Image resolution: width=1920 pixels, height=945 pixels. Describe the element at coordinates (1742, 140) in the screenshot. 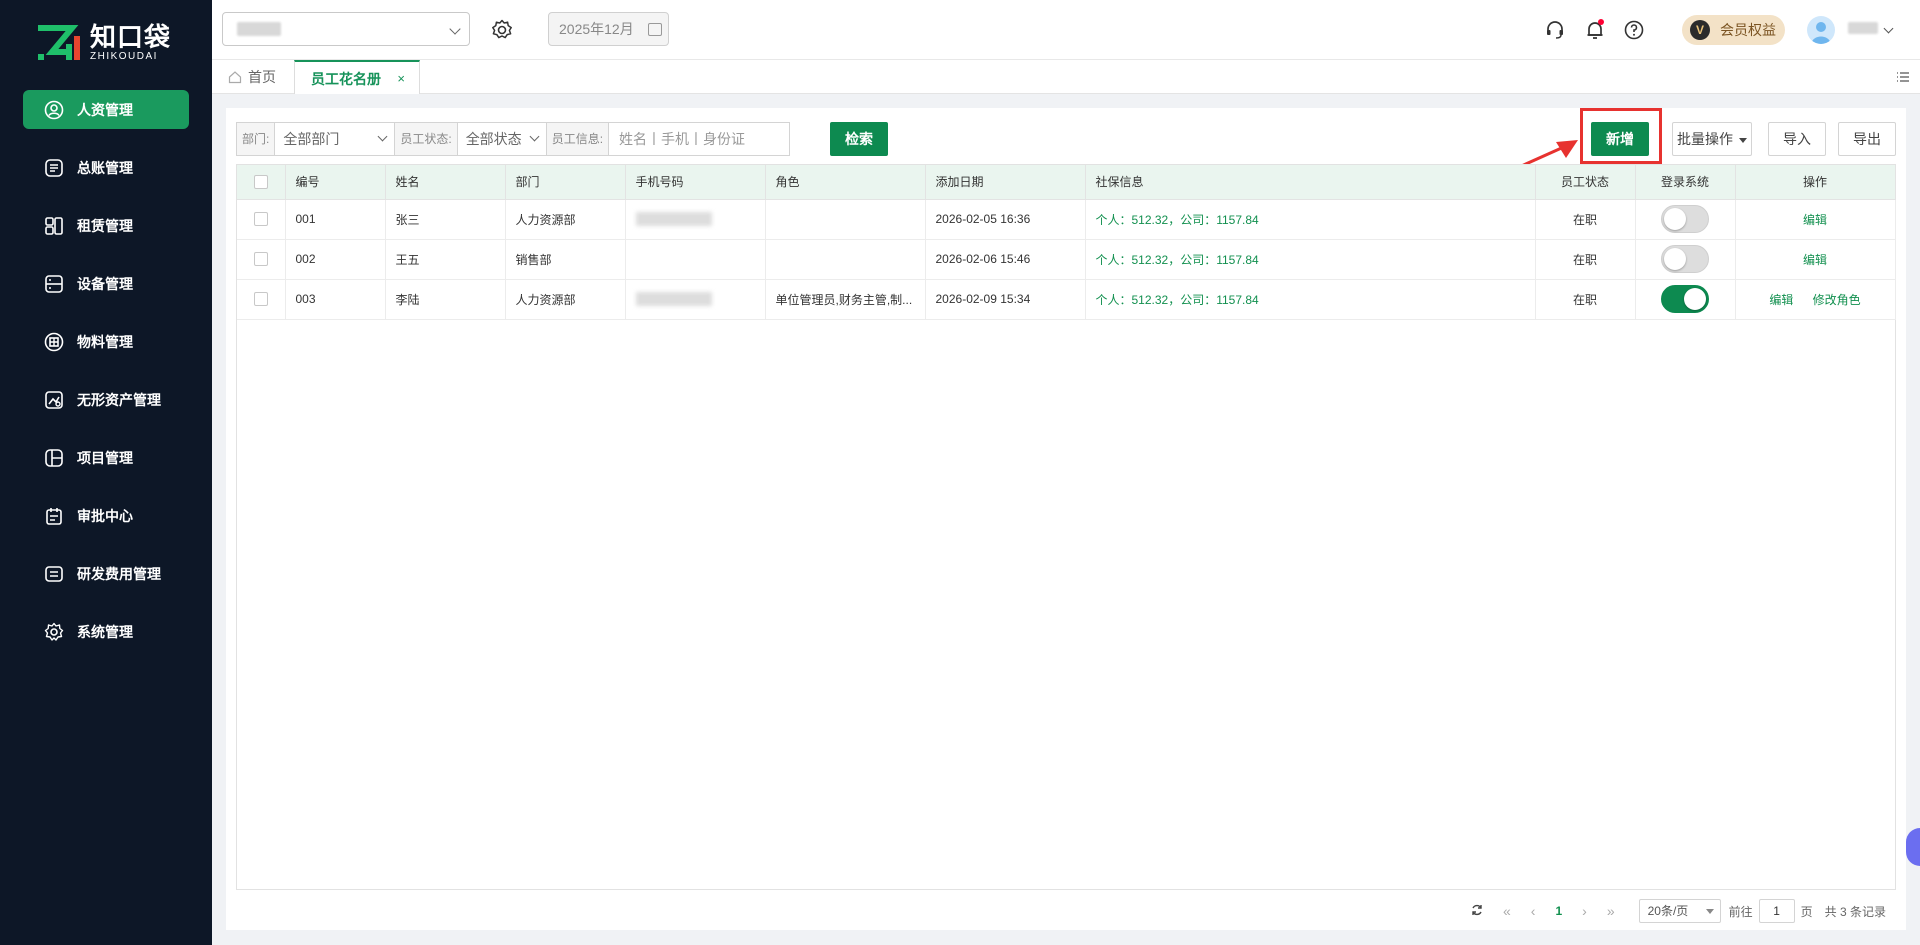

I see `caret-down-icon` at that location.